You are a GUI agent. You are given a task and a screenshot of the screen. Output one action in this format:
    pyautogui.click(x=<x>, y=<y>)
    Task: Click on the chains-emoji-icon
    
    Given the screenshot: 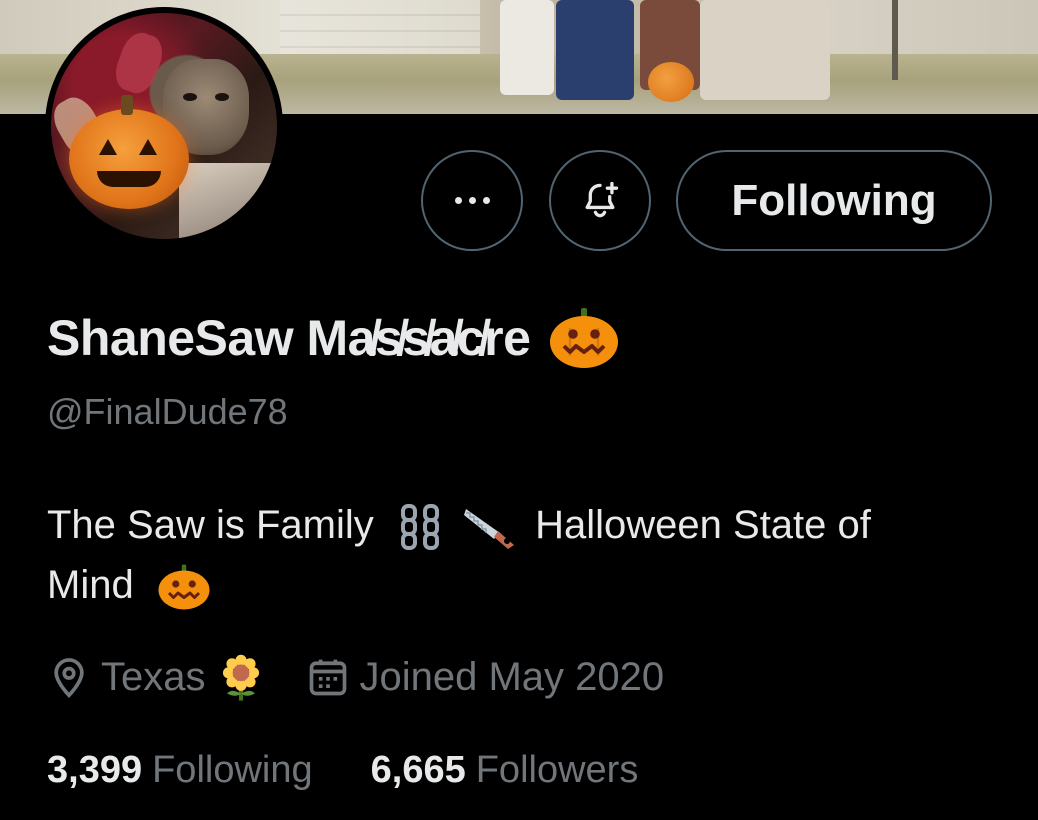 What is the action you would take?
    pyautogui.click(x=423, y=527)
    